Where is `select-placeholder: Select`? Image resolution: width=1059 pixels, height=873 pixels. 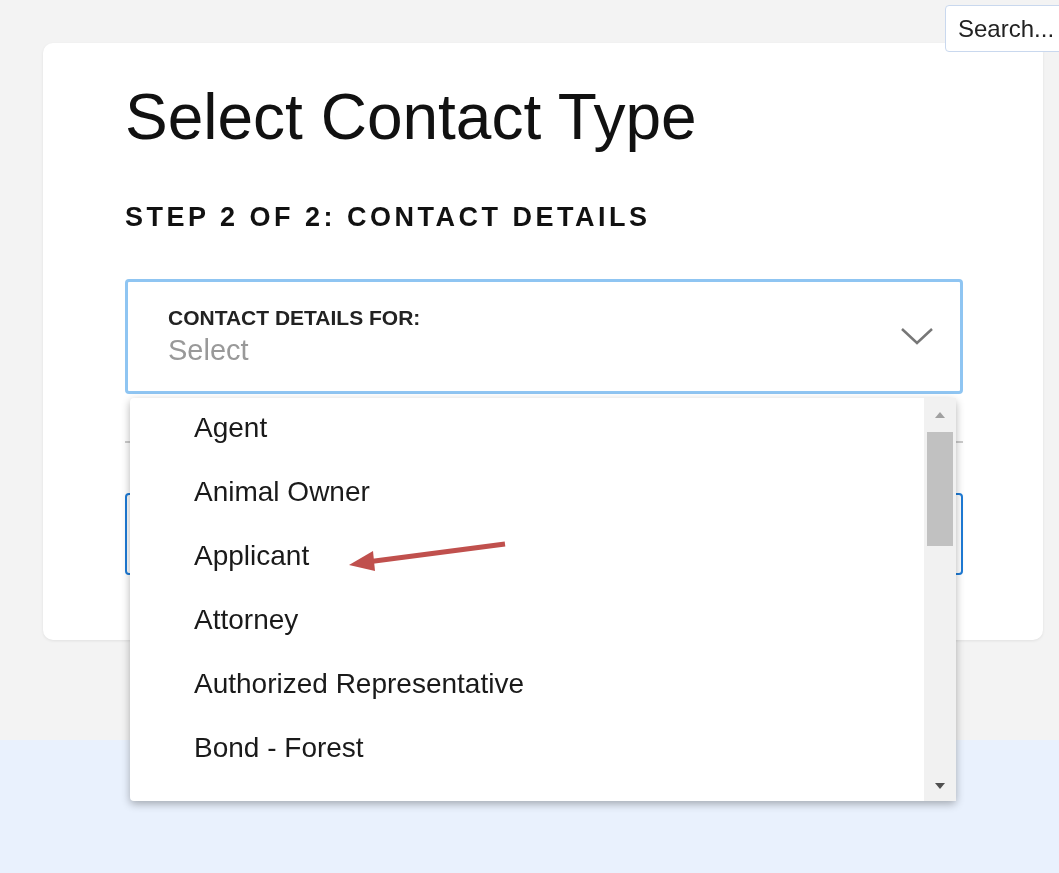 select-placeholder: Select is located at coordinates (209, 350).